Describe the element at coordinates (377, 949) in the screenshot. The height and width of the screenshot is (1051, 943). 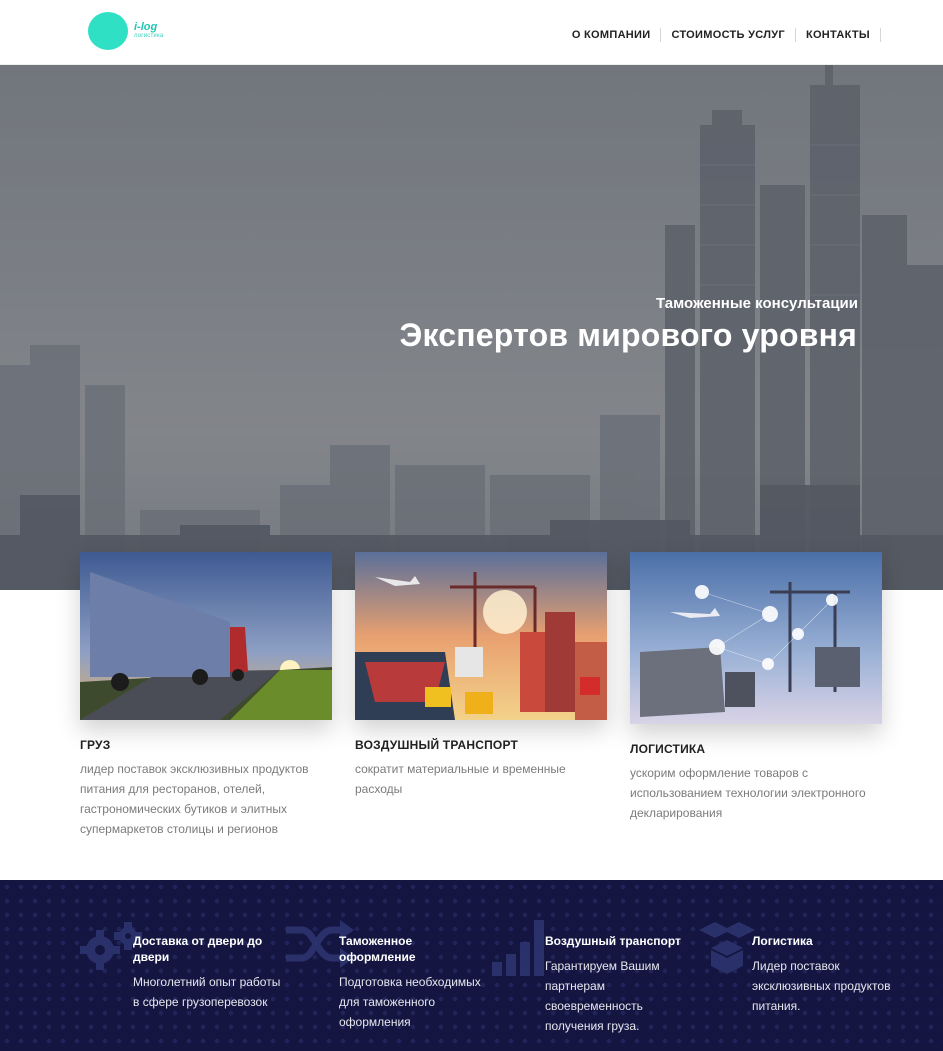
I see `feature-title: Таможенное оформление` at that location.